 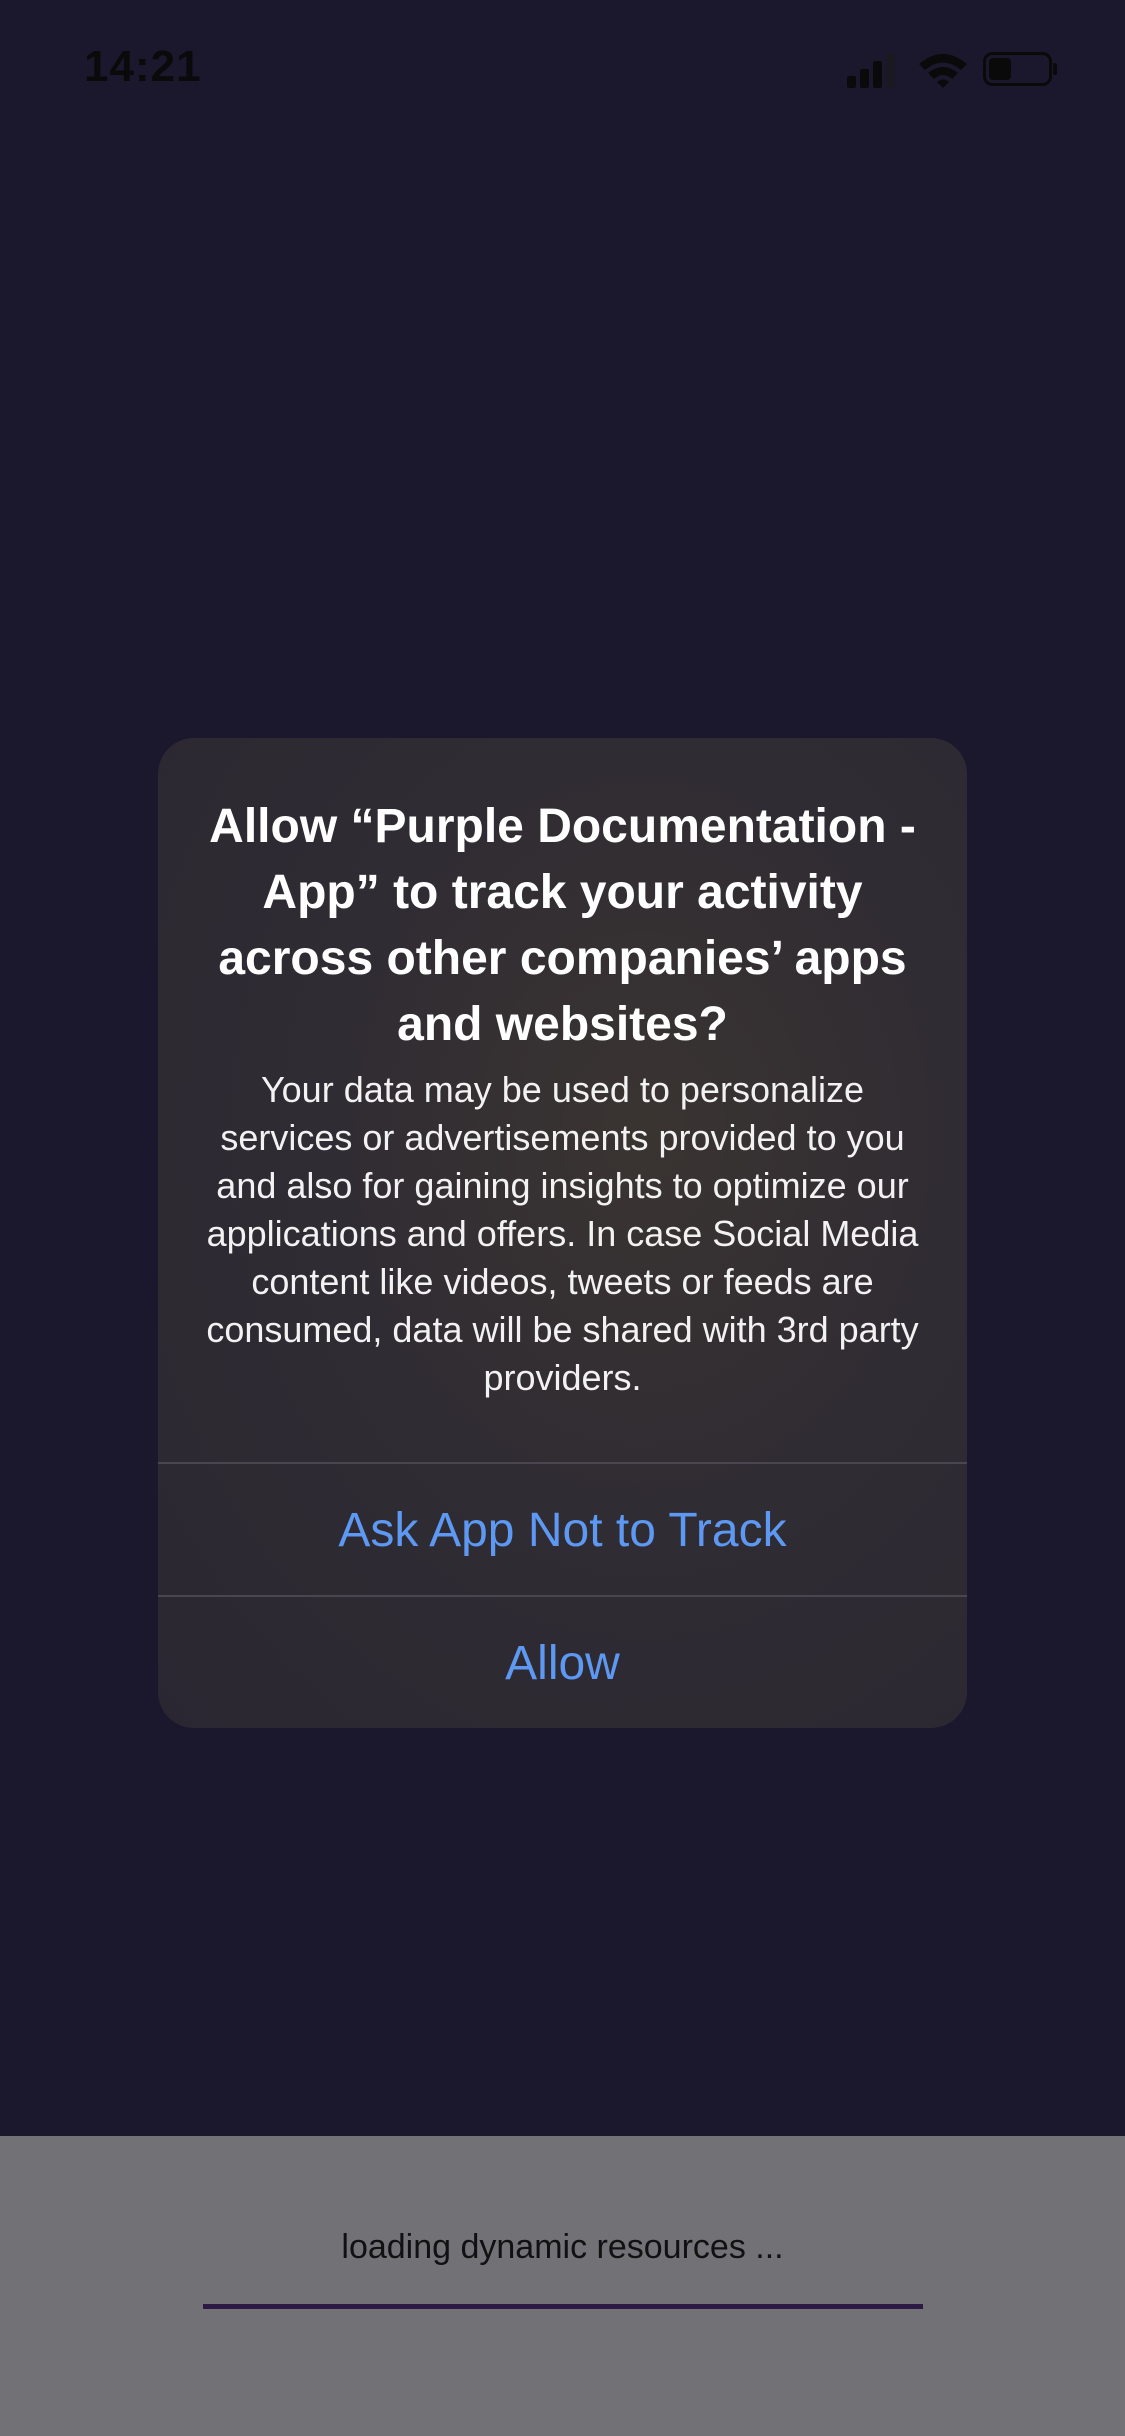 What do you see at coordinates (1020, 69) in the screenshot?
I see `battery-icon` at bounding box center [1020, 69].